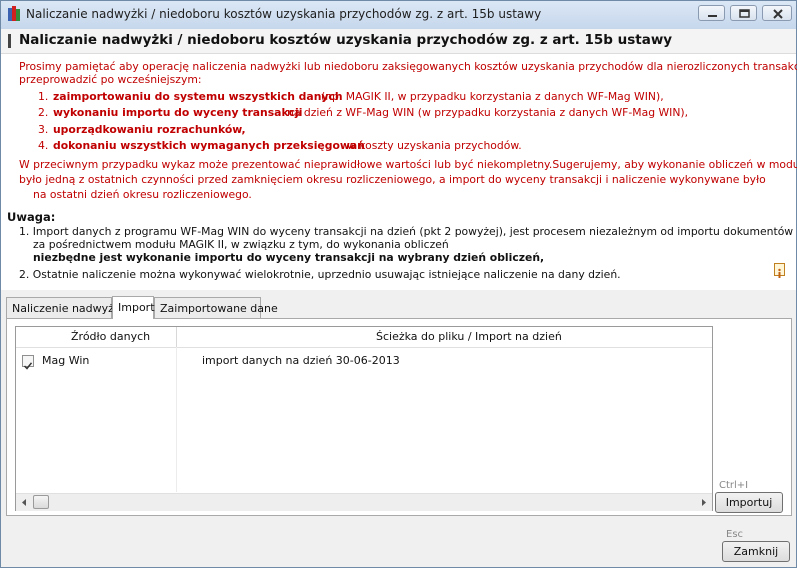 The image size is (797, 568). Describe the element at coordinates (110, 79) in the screenshot. I see `notice-intro-line2: przeprowadzić po wcześniejszym:` at that location.